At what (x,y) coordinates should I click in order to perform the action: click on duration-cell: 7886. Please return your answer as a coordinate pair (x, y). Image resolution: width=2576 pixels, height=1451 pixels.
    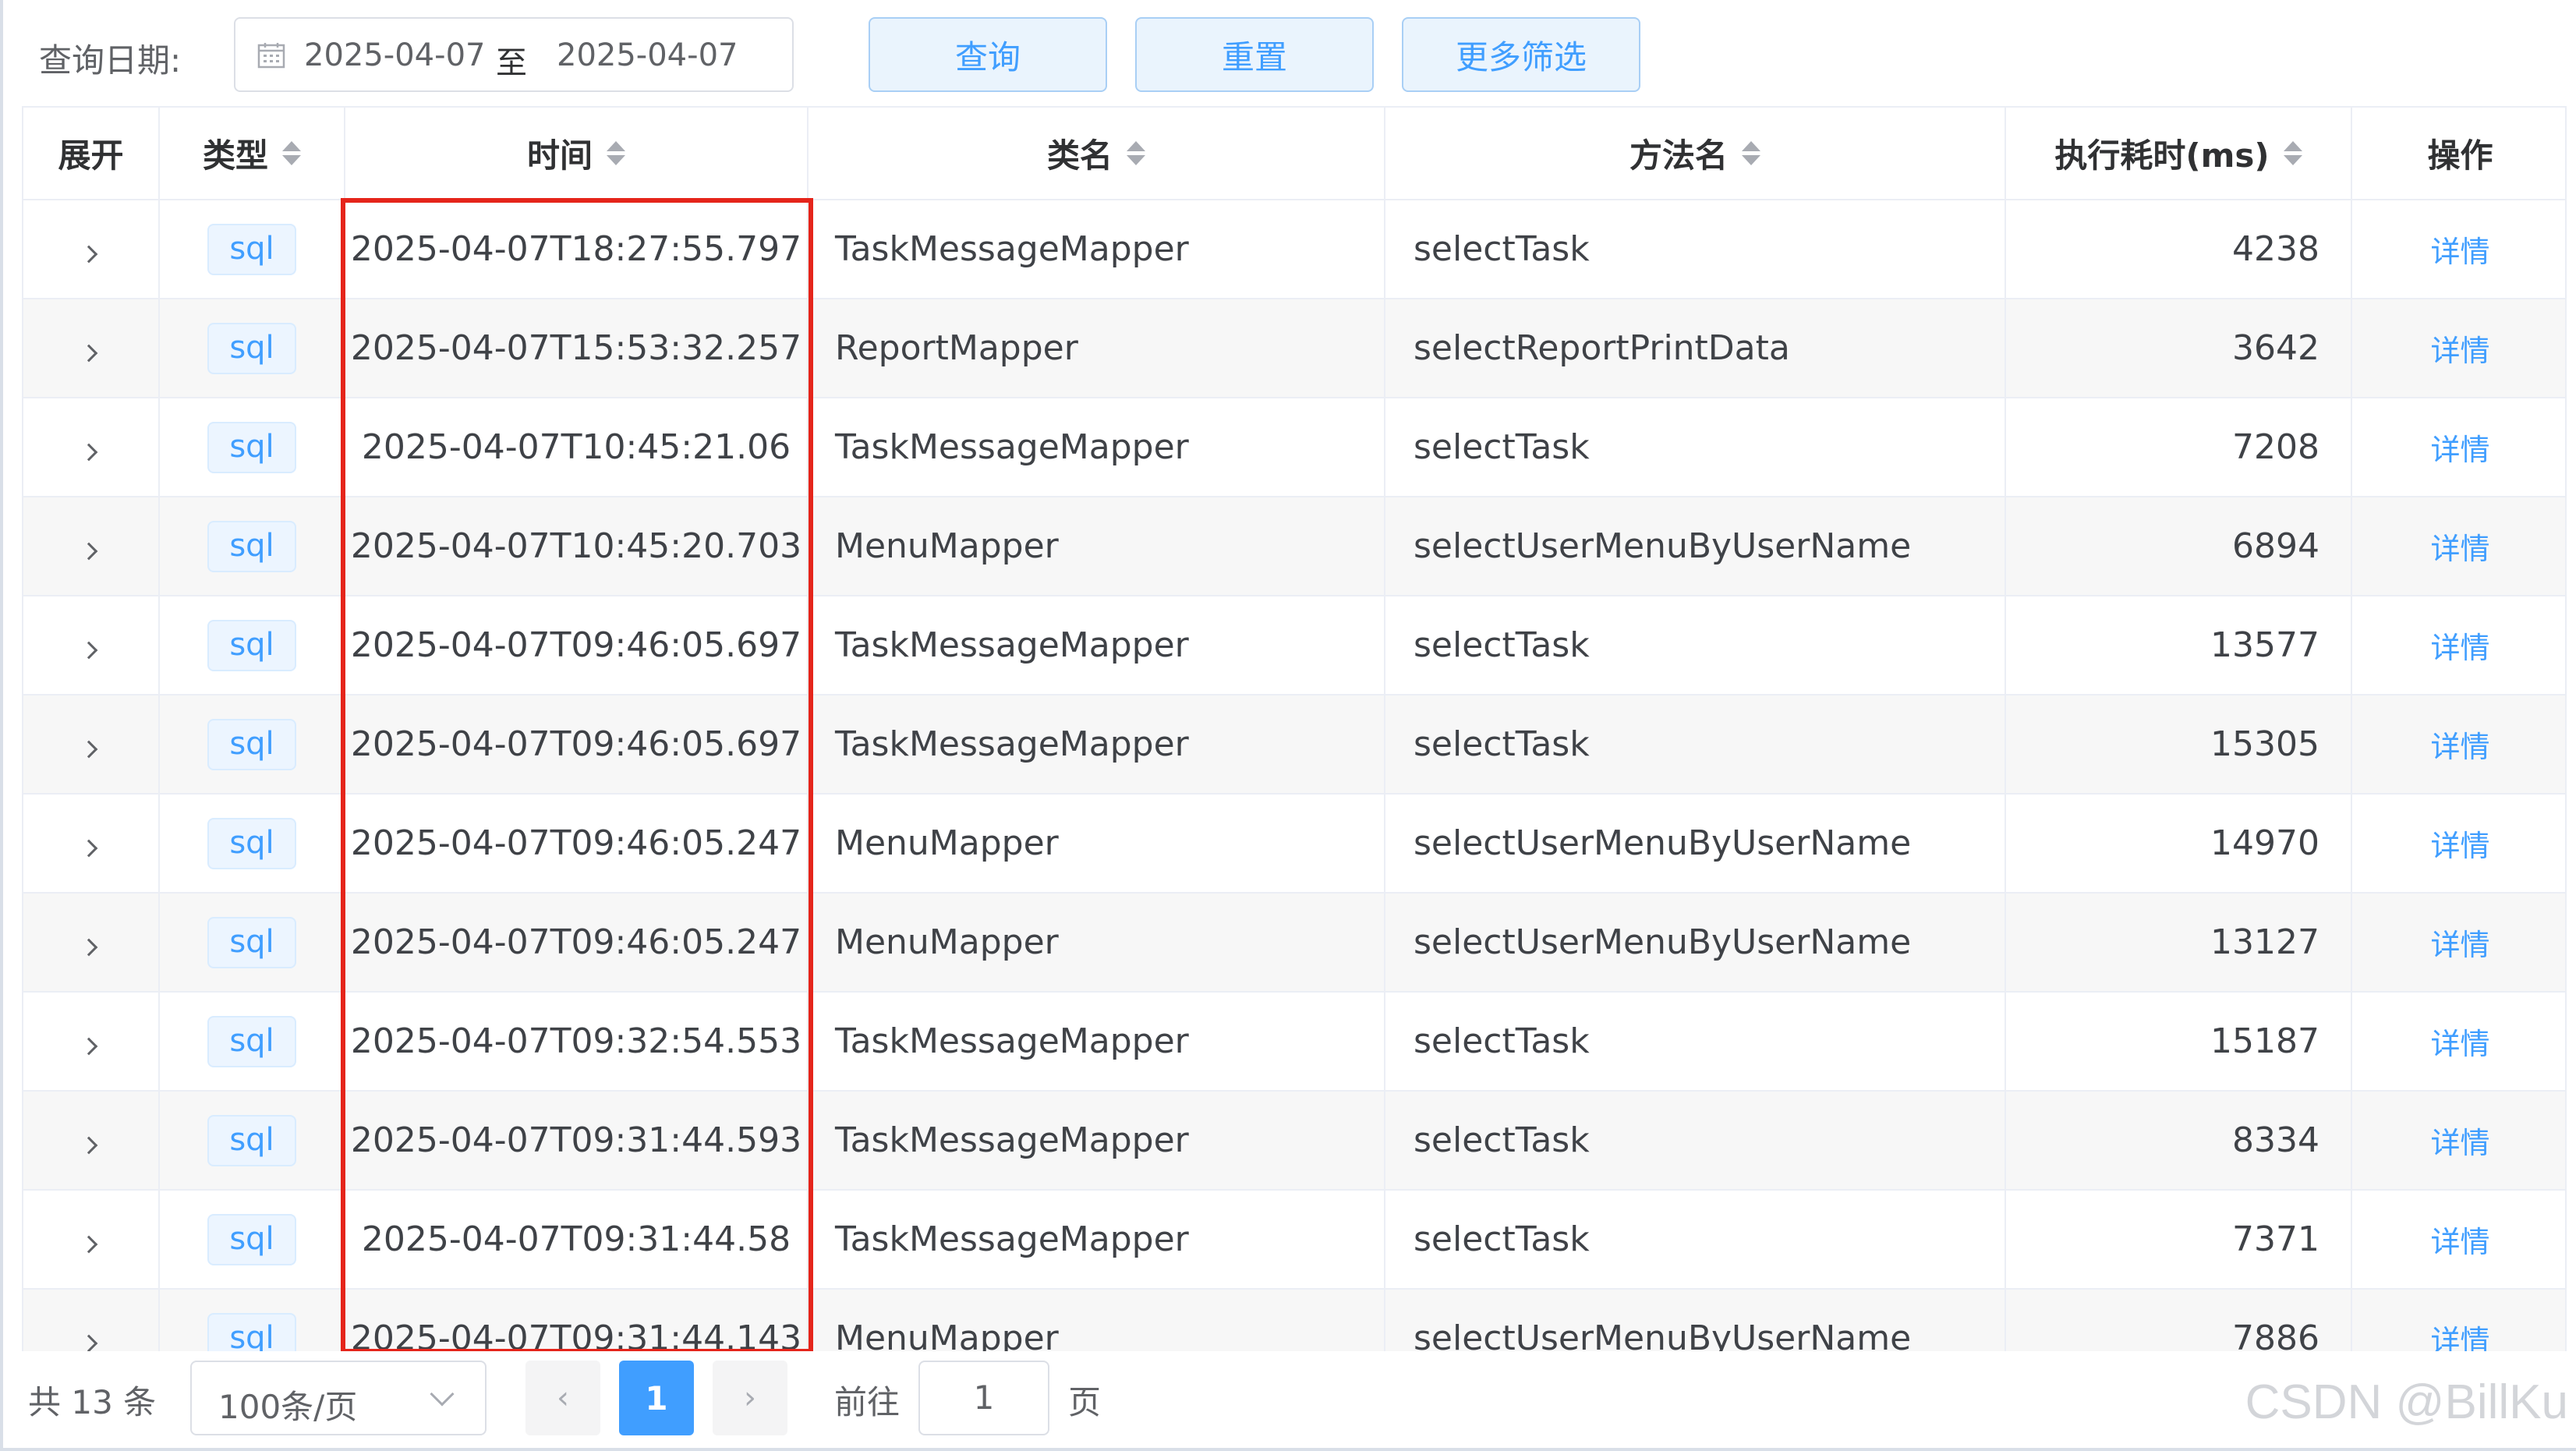
    Looking at the image, I should click on (2178, 1320).